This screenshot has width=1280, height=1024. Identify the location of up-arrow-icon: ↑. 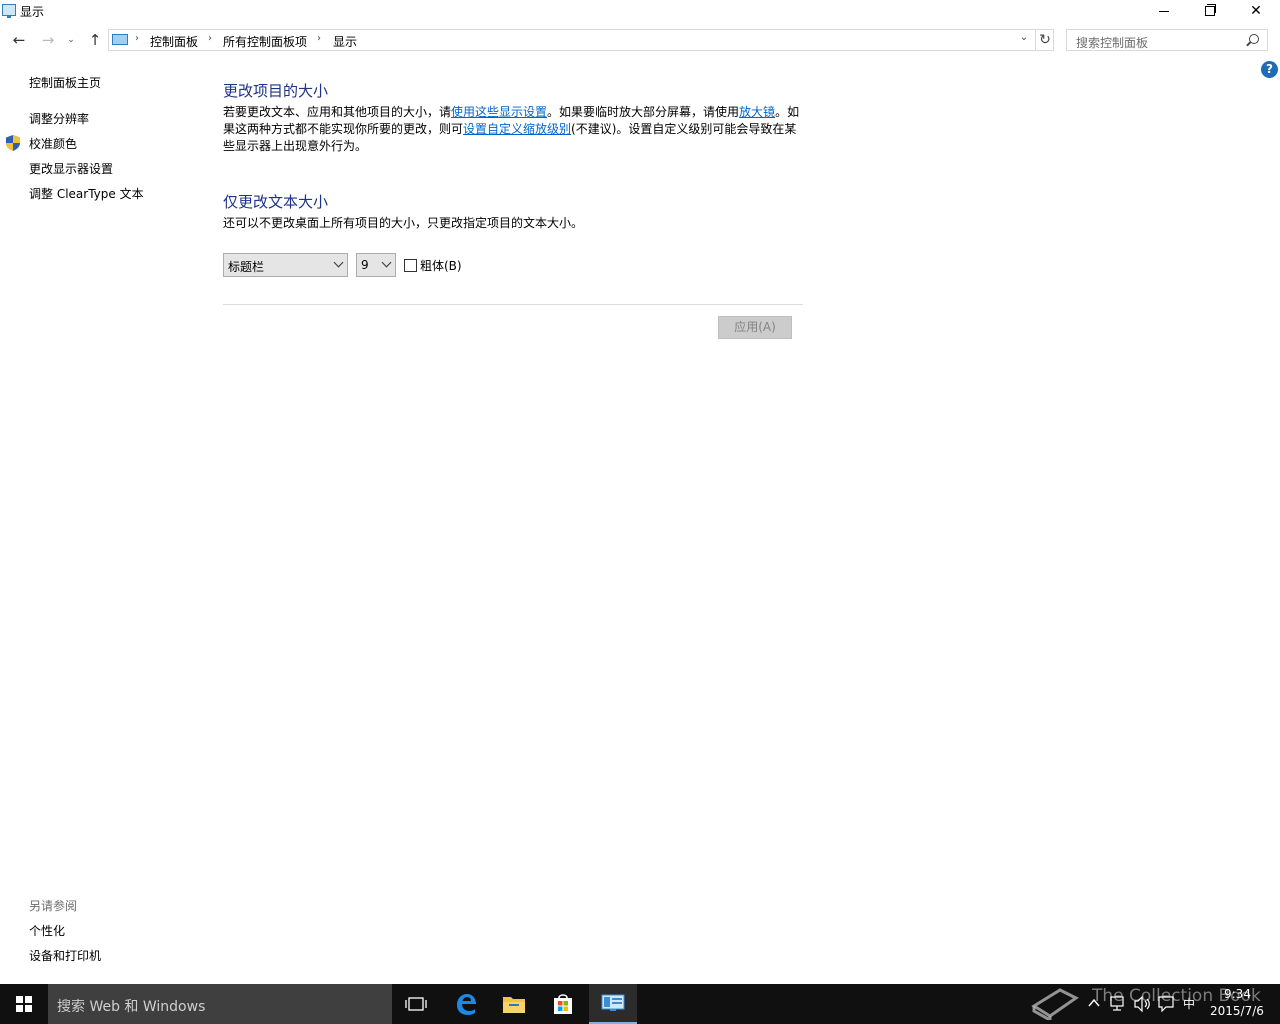
(95, 40).